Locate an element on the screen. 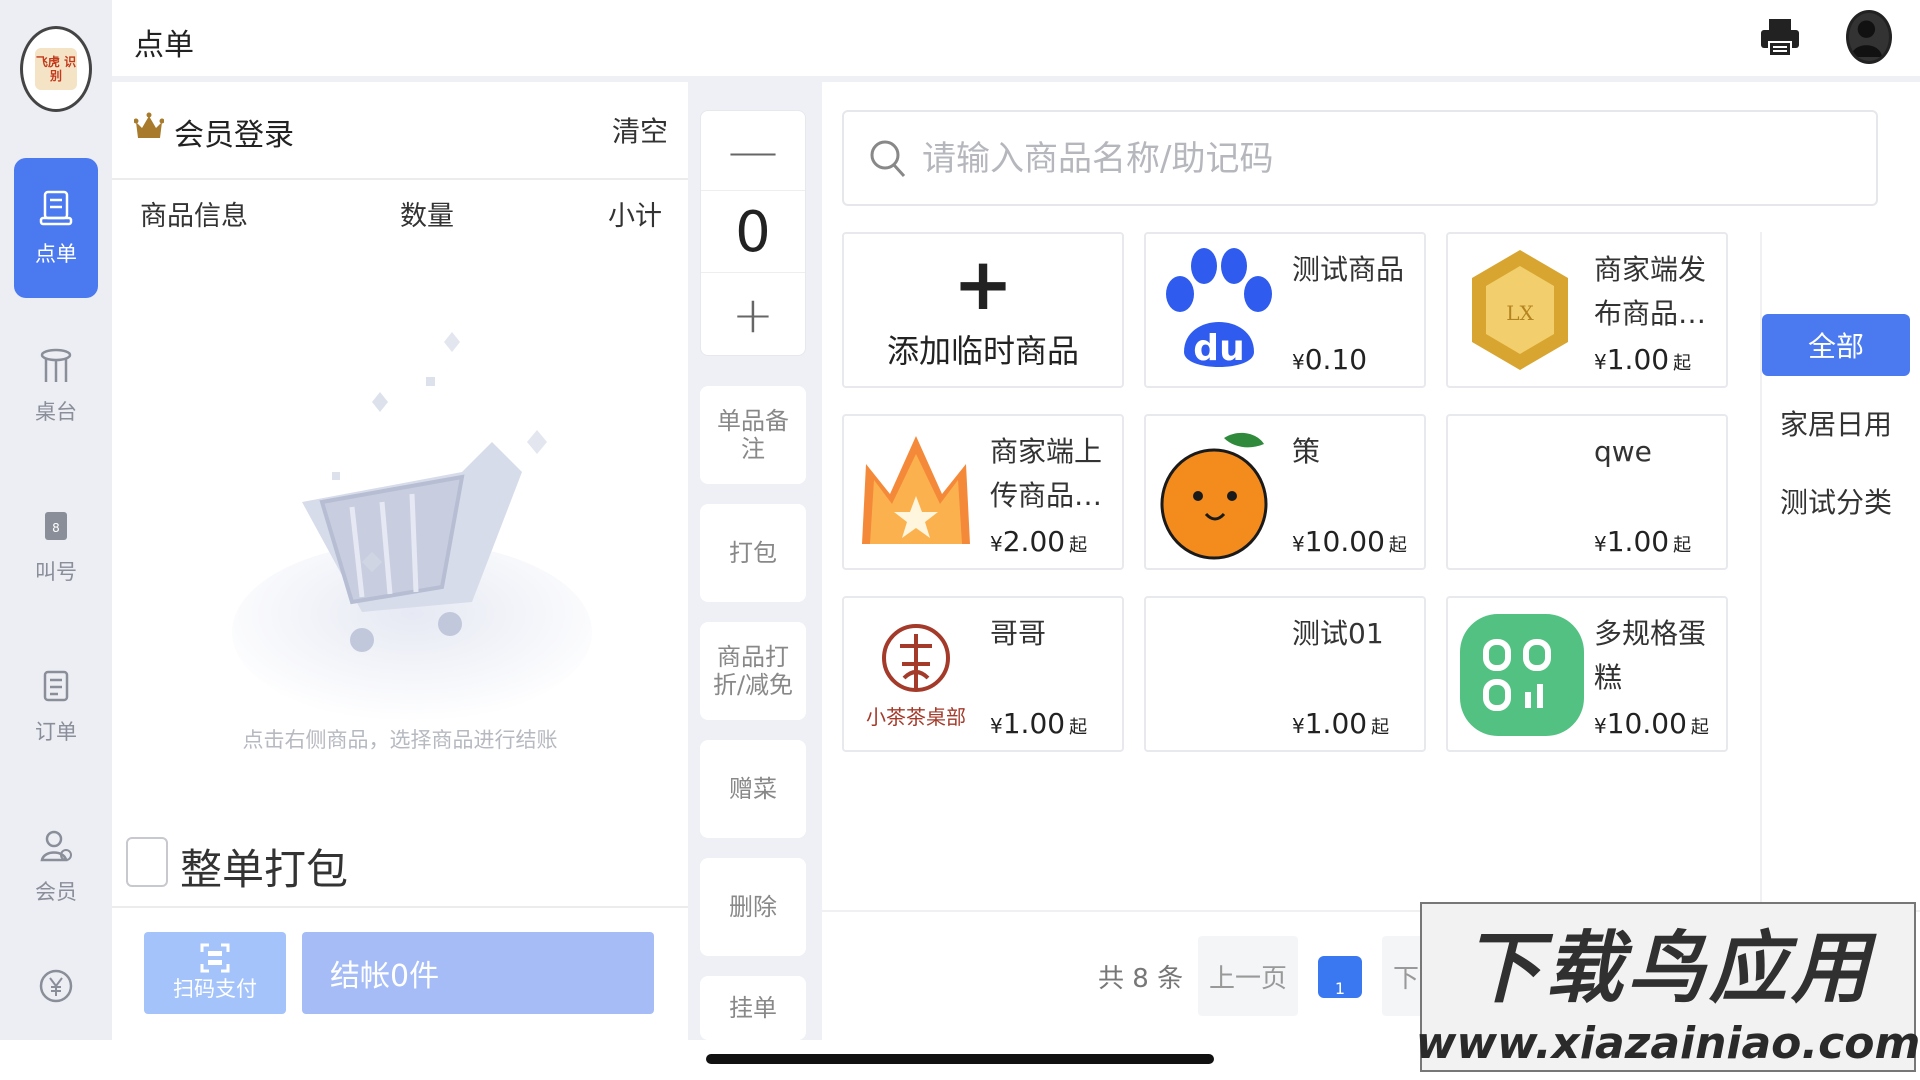  gold-badge-image: LX is located at coordinates (1520, 310).